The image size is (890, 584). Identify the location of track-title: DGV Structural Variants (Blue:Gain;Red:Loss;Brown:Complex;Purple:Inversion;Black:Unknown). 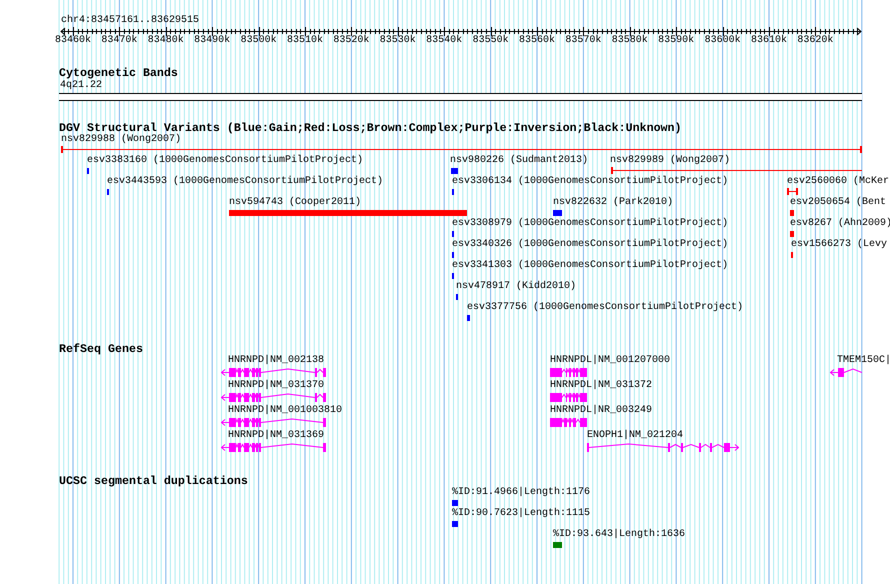
(370, 128).